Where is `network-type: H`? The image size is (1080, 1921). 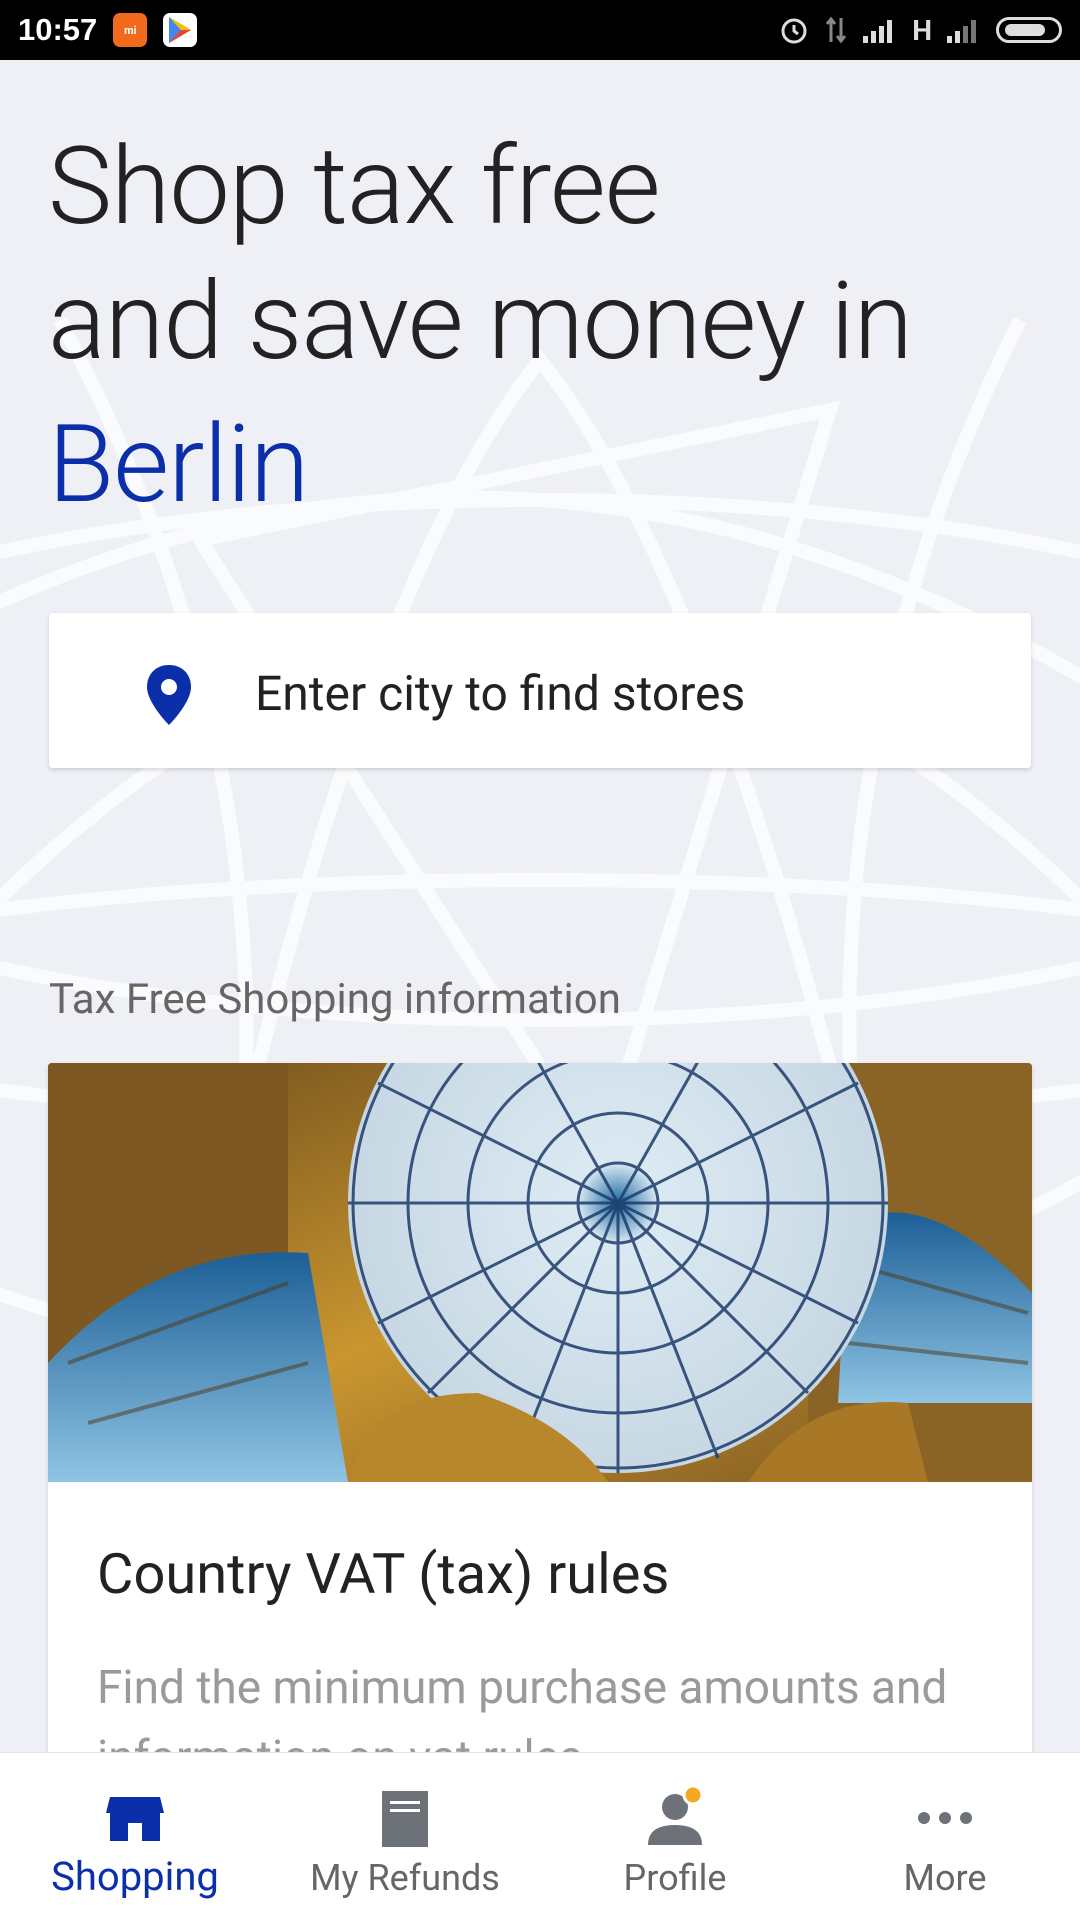 network-type: H is located at coordinates (922, 30).